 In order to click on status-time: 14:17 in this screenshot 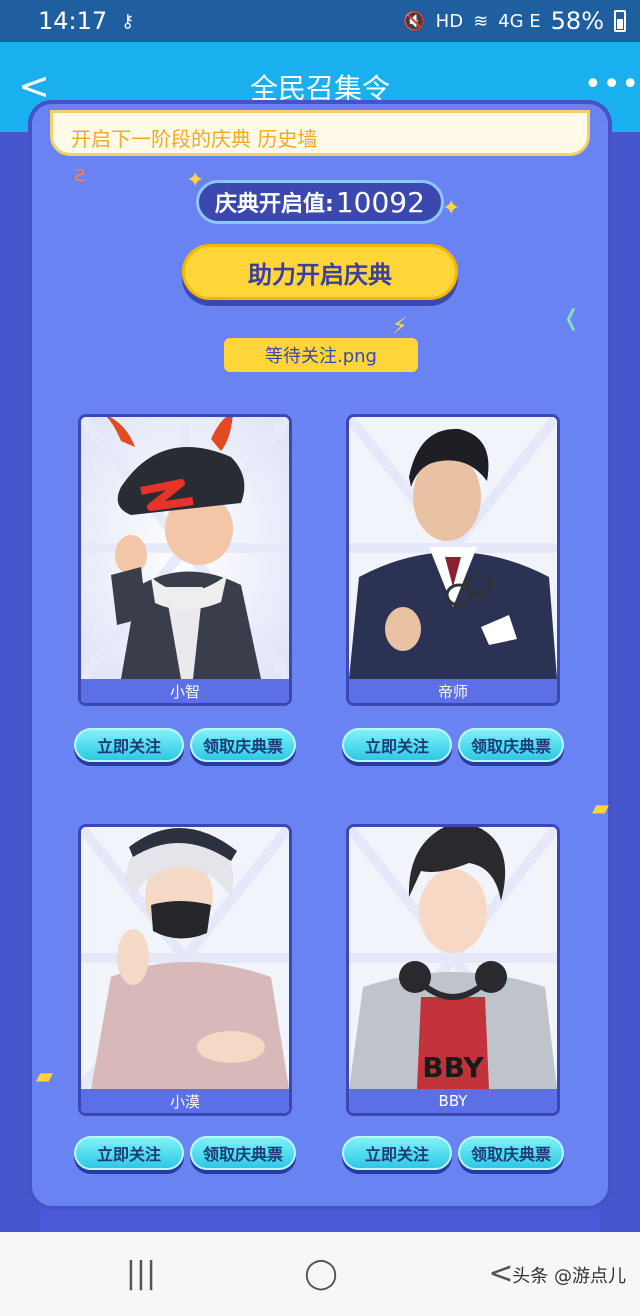, I will do `click(73, 21)`.